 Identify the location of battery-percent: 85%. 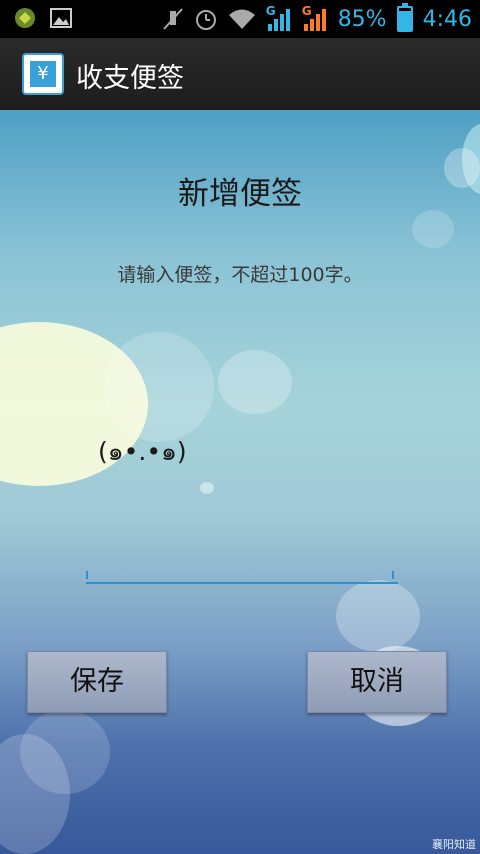
(362, 19).